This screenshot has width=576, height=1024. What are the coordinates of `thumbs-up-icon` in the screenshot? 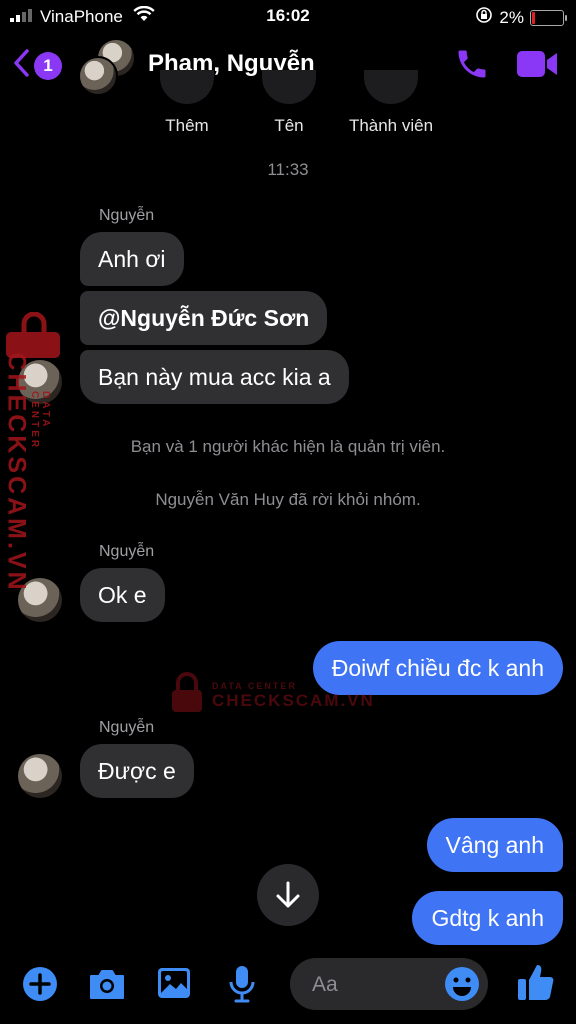 It's located at (536, 984).